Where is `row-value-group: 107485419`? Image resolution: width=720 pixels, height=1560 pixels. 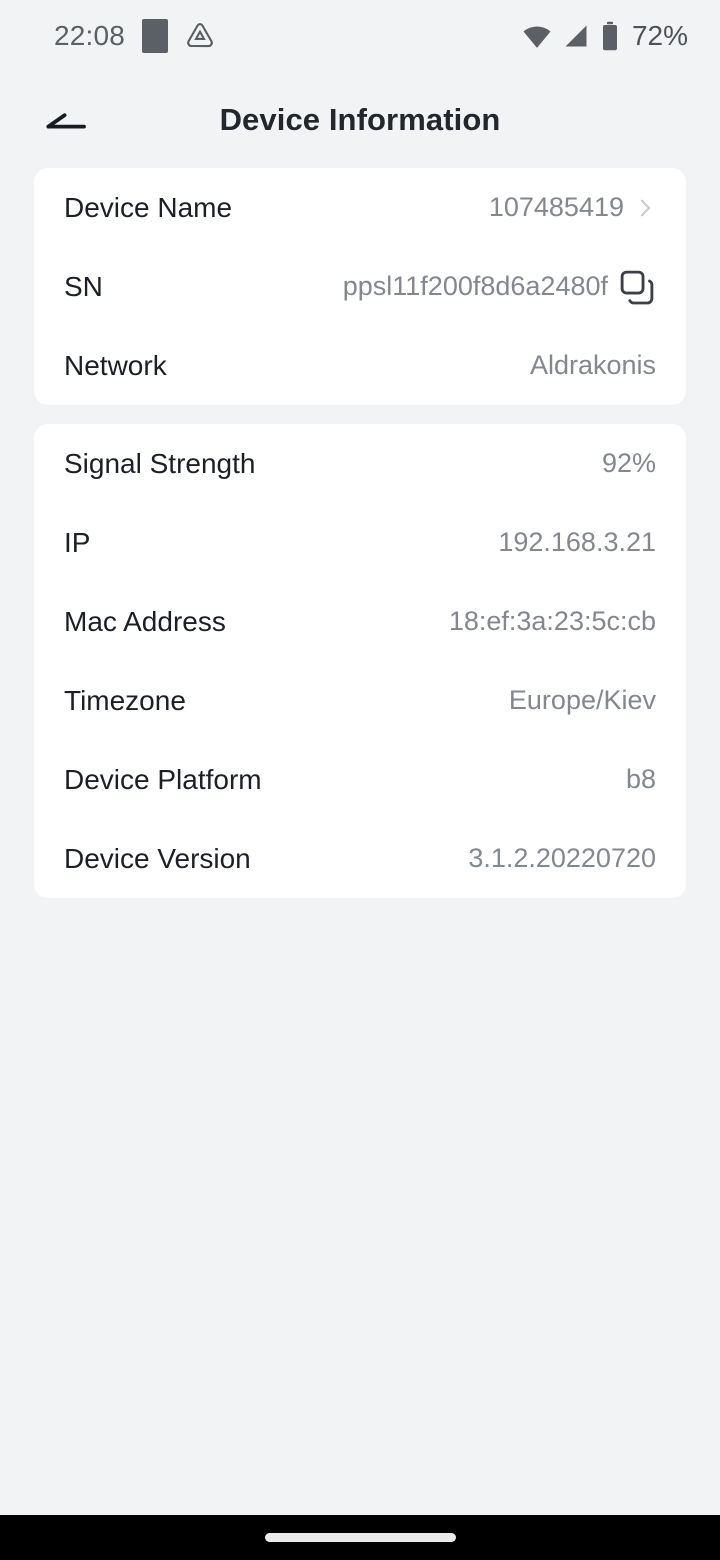
row-value-group: 107485419 is located at coordinates (572, 207).